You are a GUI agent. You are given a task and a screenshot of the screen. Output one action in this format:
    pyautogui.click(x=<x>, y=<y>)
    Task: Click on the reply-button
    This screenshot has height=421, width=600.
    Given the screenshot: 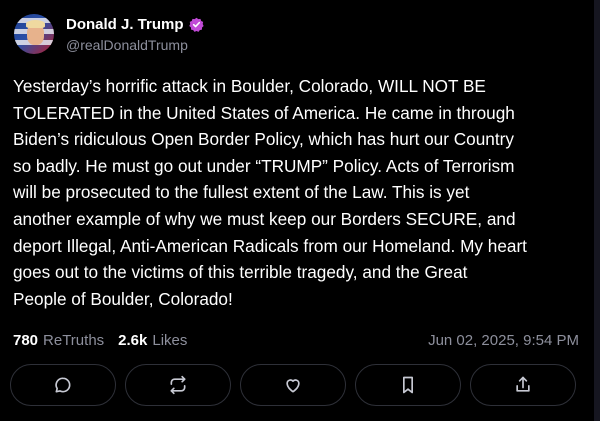 What is the action you would take?
    pyautogui.click(x=63, y=385)
    